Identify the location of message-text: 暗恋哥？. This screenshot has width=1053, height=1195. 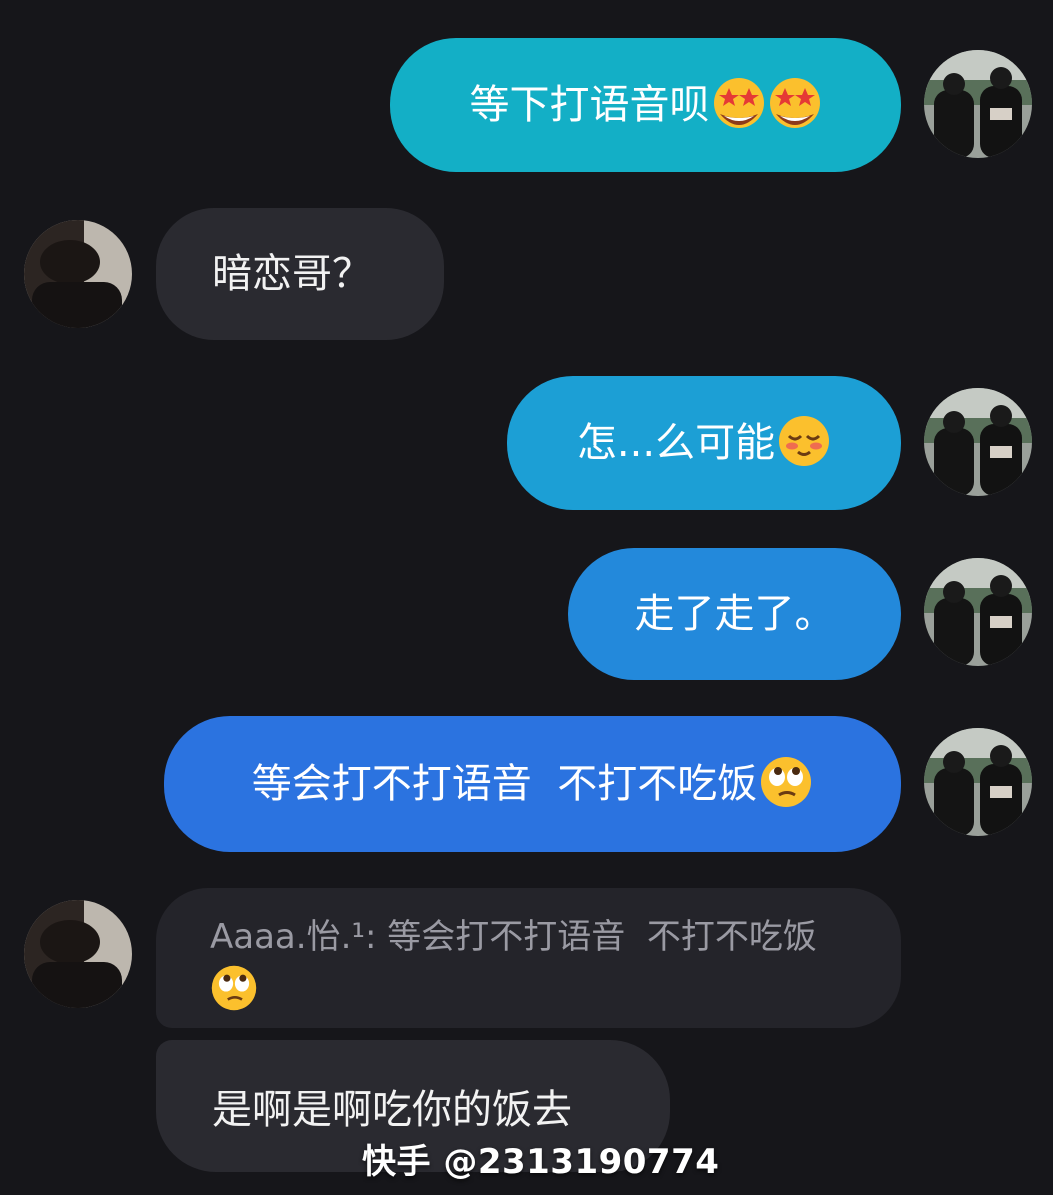
(292, 274).